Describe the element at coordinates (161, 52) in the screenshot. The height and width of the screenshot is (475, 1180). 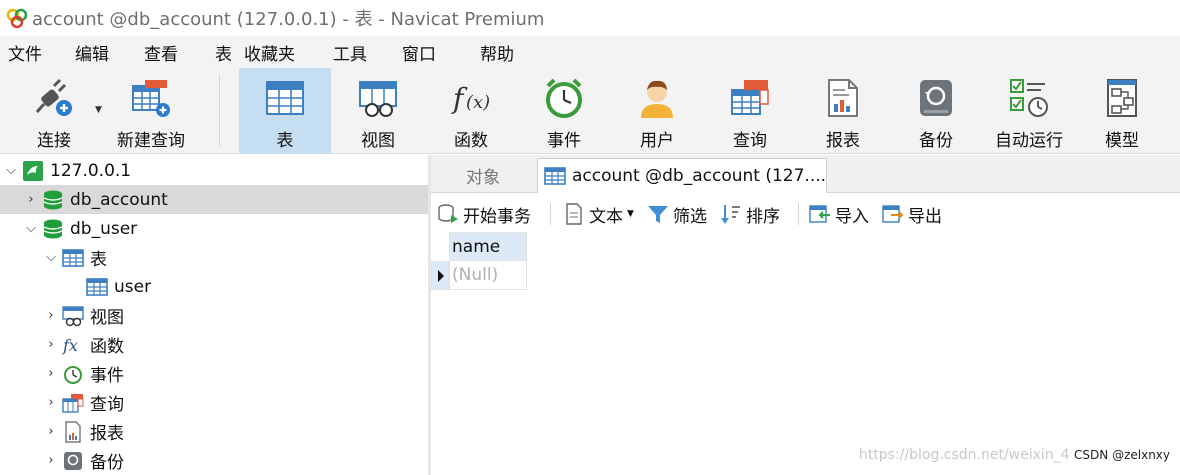
I see `menu-view: 查看` at that location.